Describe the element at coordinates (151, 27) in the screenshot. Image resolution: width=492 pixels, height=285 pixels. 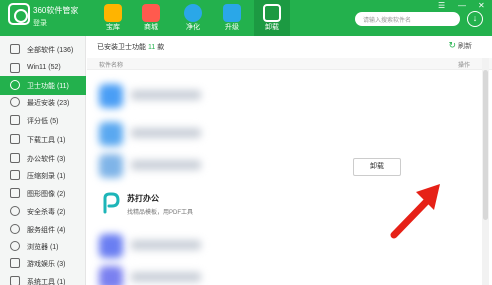
I see `nav-mall-label: 商城` at that location.